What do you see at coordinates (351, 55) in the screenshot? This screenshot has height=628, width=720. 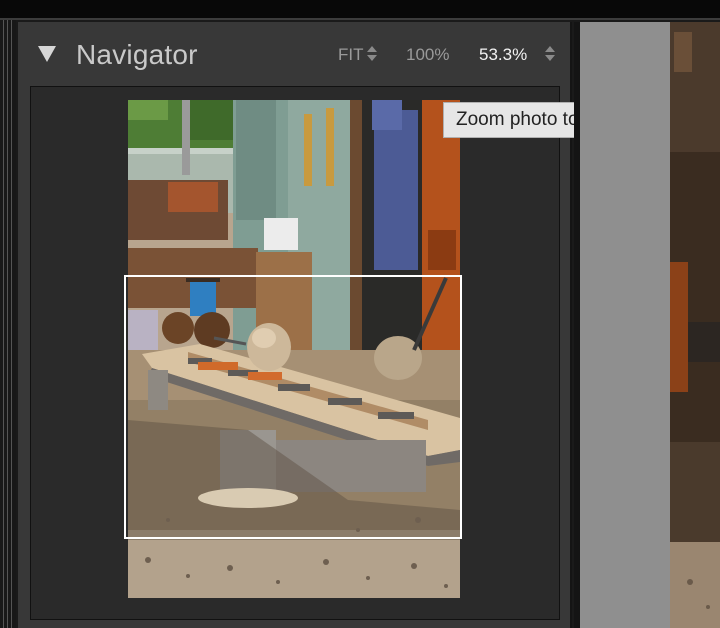 I see `zoom-fit-button: FIT` at bounding box center [351, 55].